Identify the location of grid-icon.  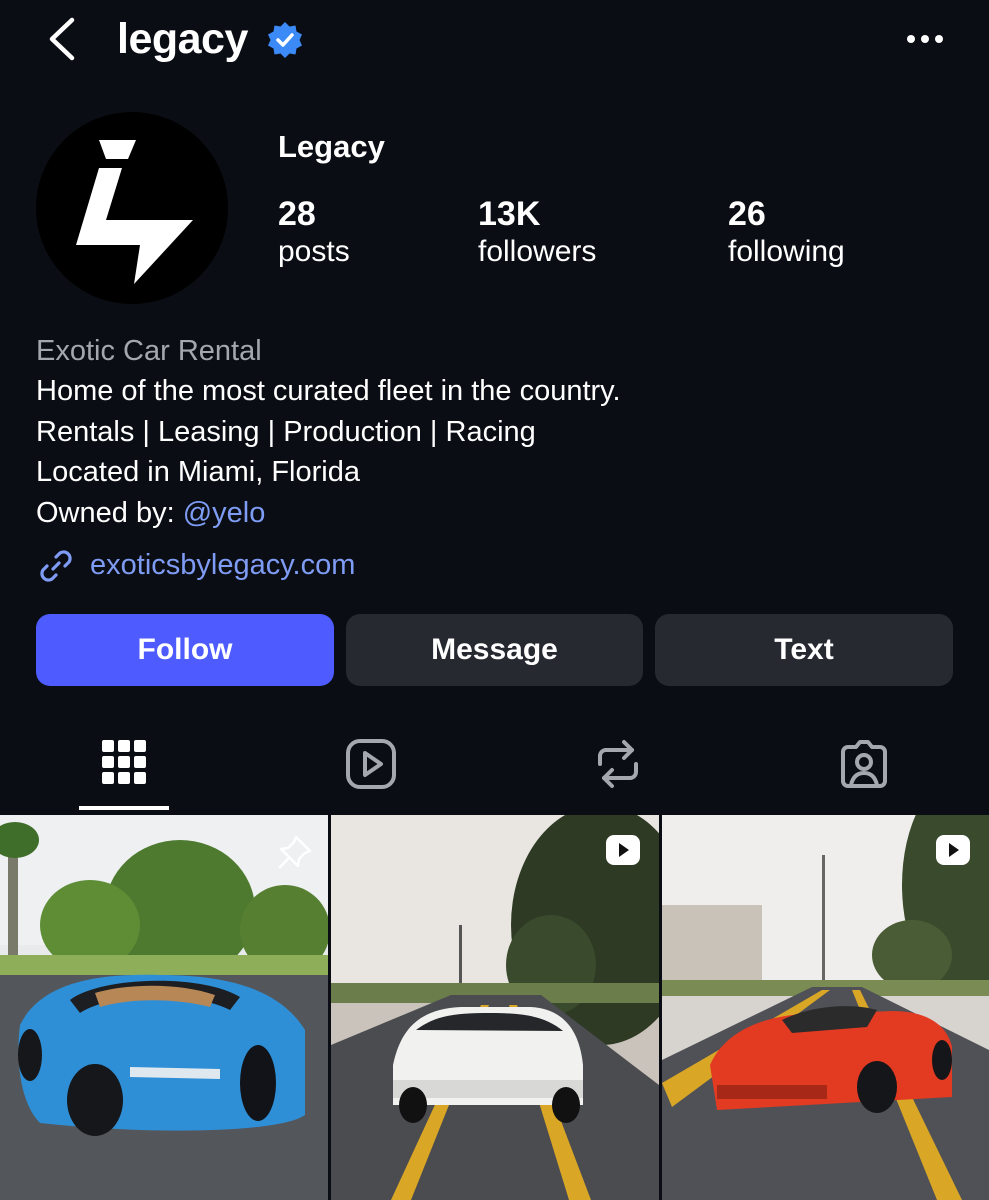
(124, 762).